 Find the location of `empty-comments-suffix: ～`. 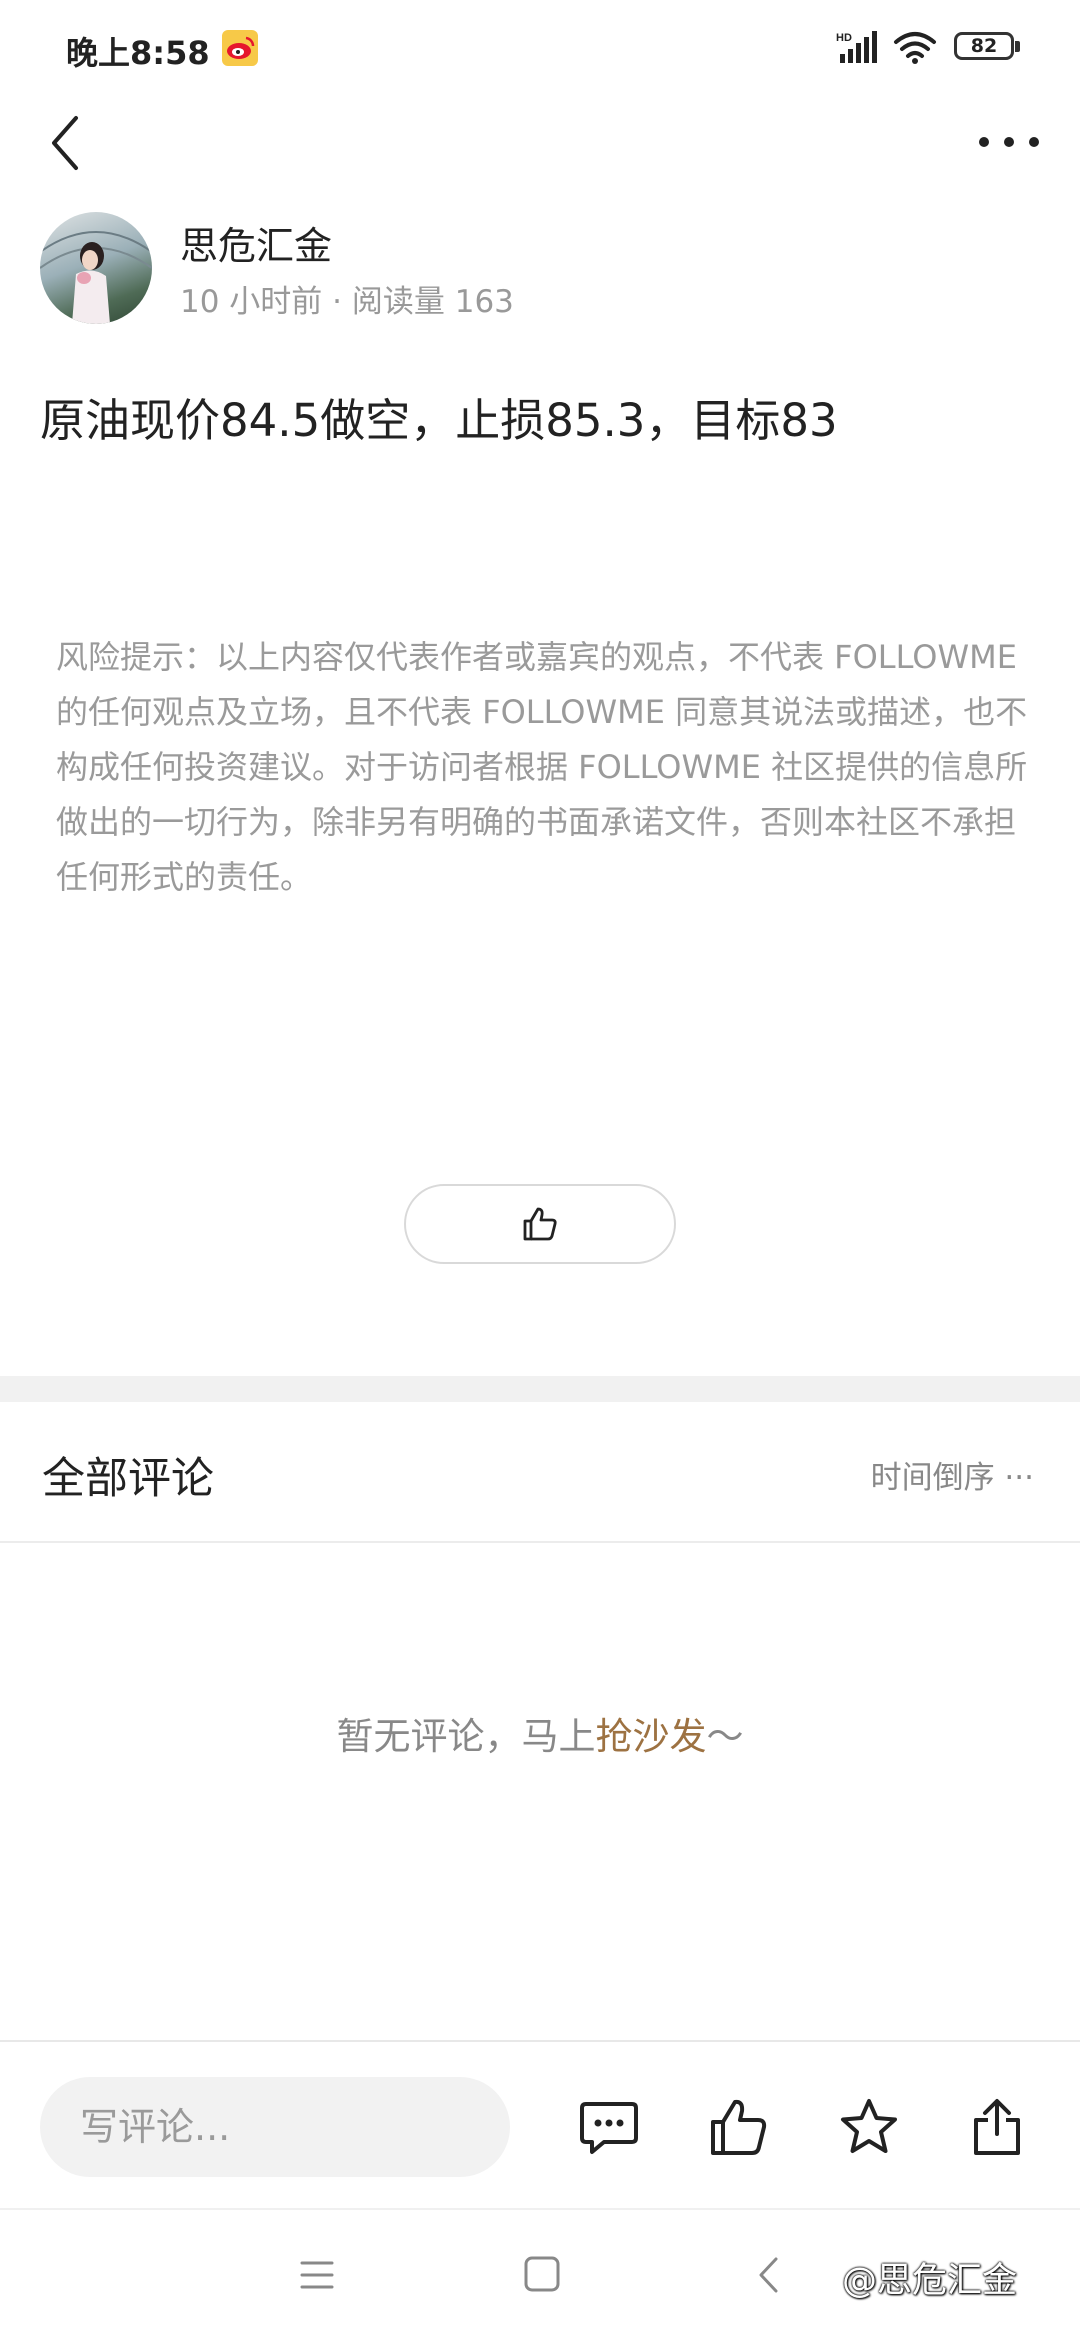

empty-comments-suffix: ～ is located at coordinates (725, 1736).